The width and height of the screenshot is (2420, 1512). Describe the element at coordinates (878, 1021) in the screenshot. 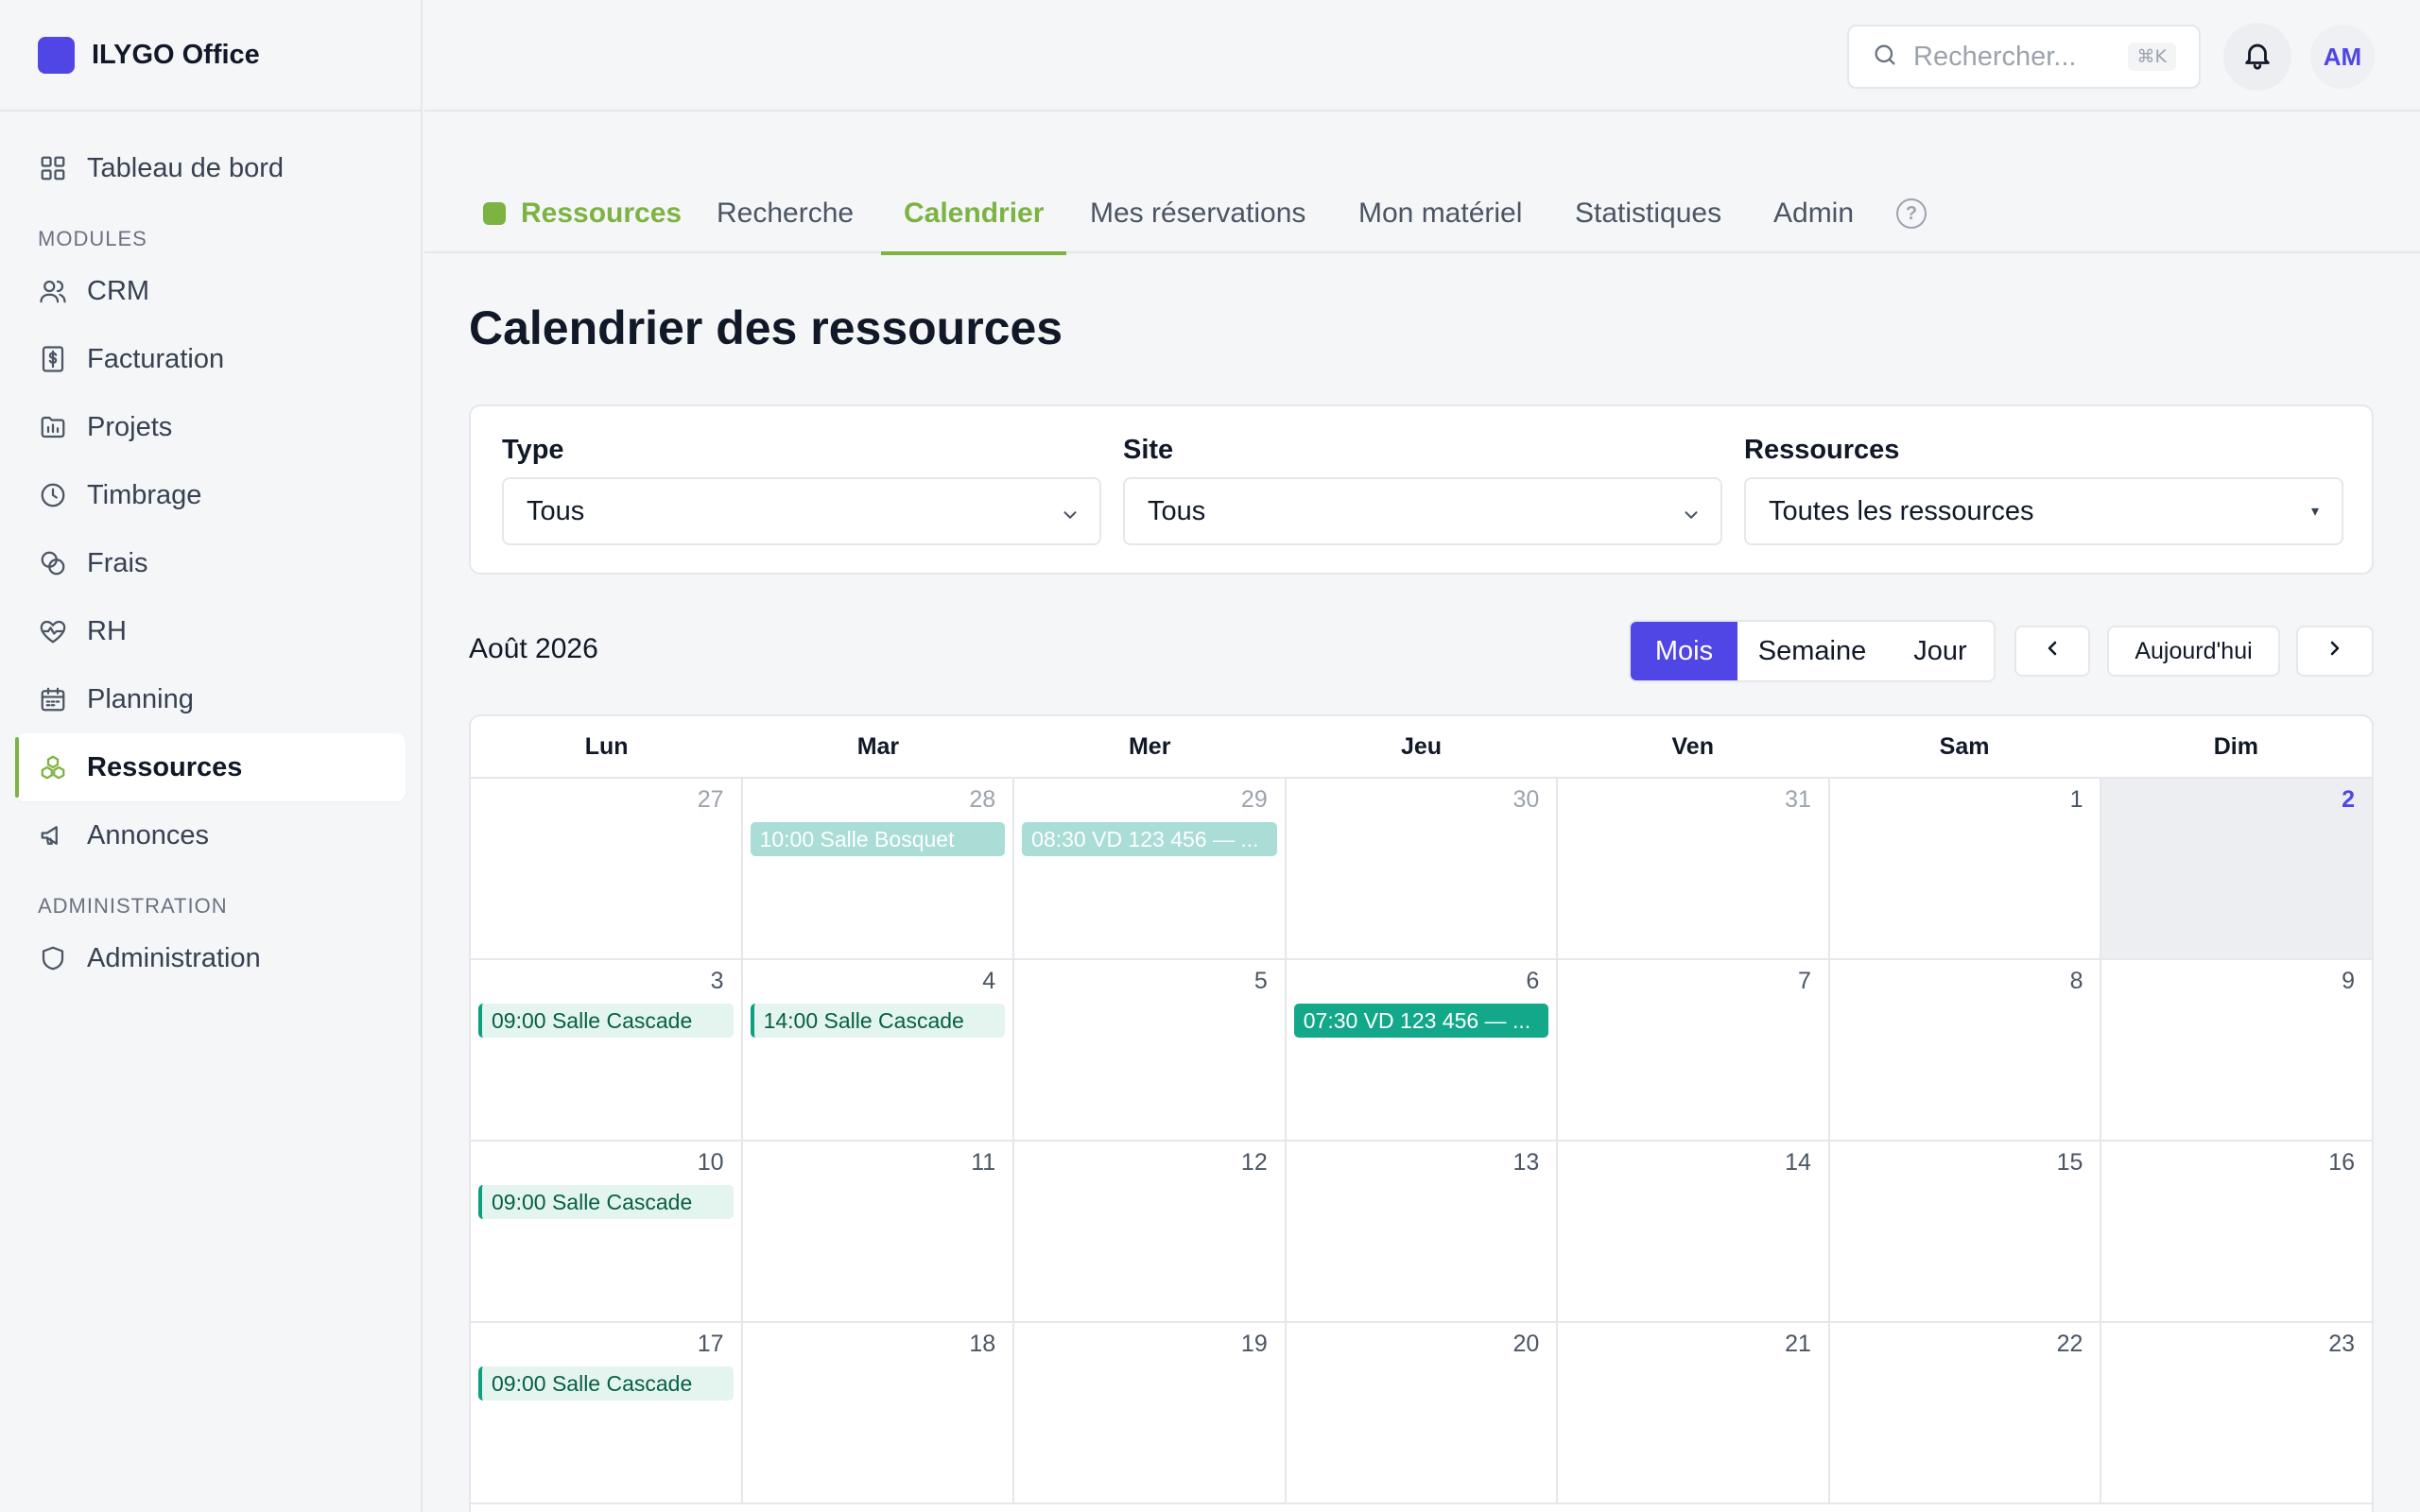

I see `calendar-event: 14:00 Salle Cascade` at that location.